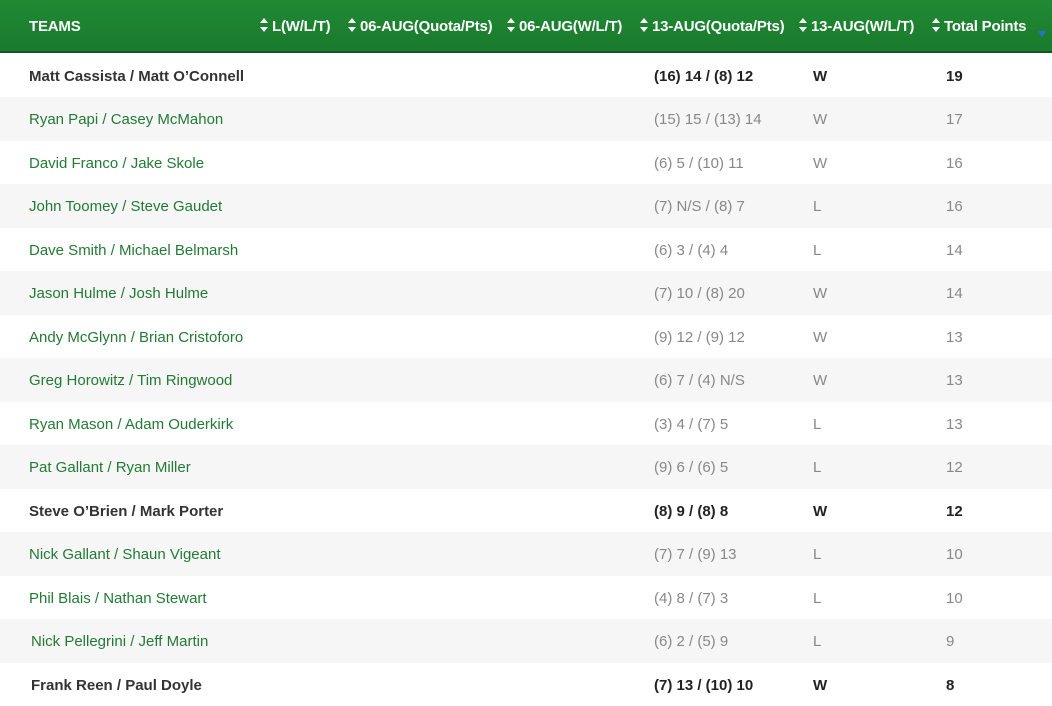 Image resolution: width=1052 pixels, height=706 pixels. I want to click on col-header-aug13-quota: 13-AUG(Quota/Pts), so click(712, 26).